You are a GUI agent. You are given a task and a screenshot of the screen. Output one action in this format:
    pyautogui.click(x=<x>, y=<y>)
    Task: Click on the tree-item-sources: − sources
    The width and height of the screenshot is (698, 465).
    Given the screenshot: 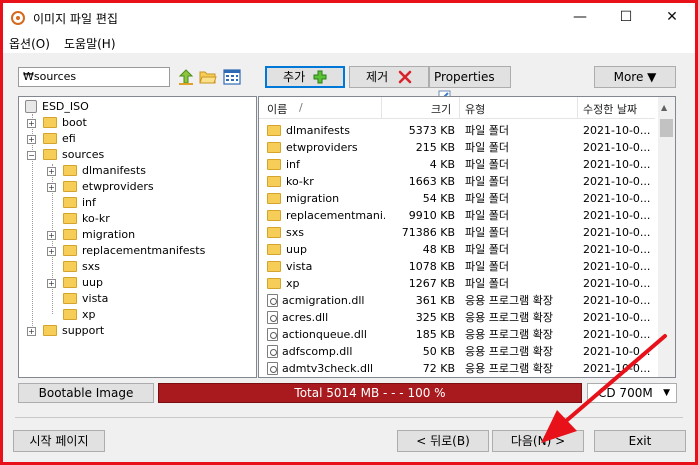 What is the action you would take?
    pyautogui.click(x=65, y=155)
    